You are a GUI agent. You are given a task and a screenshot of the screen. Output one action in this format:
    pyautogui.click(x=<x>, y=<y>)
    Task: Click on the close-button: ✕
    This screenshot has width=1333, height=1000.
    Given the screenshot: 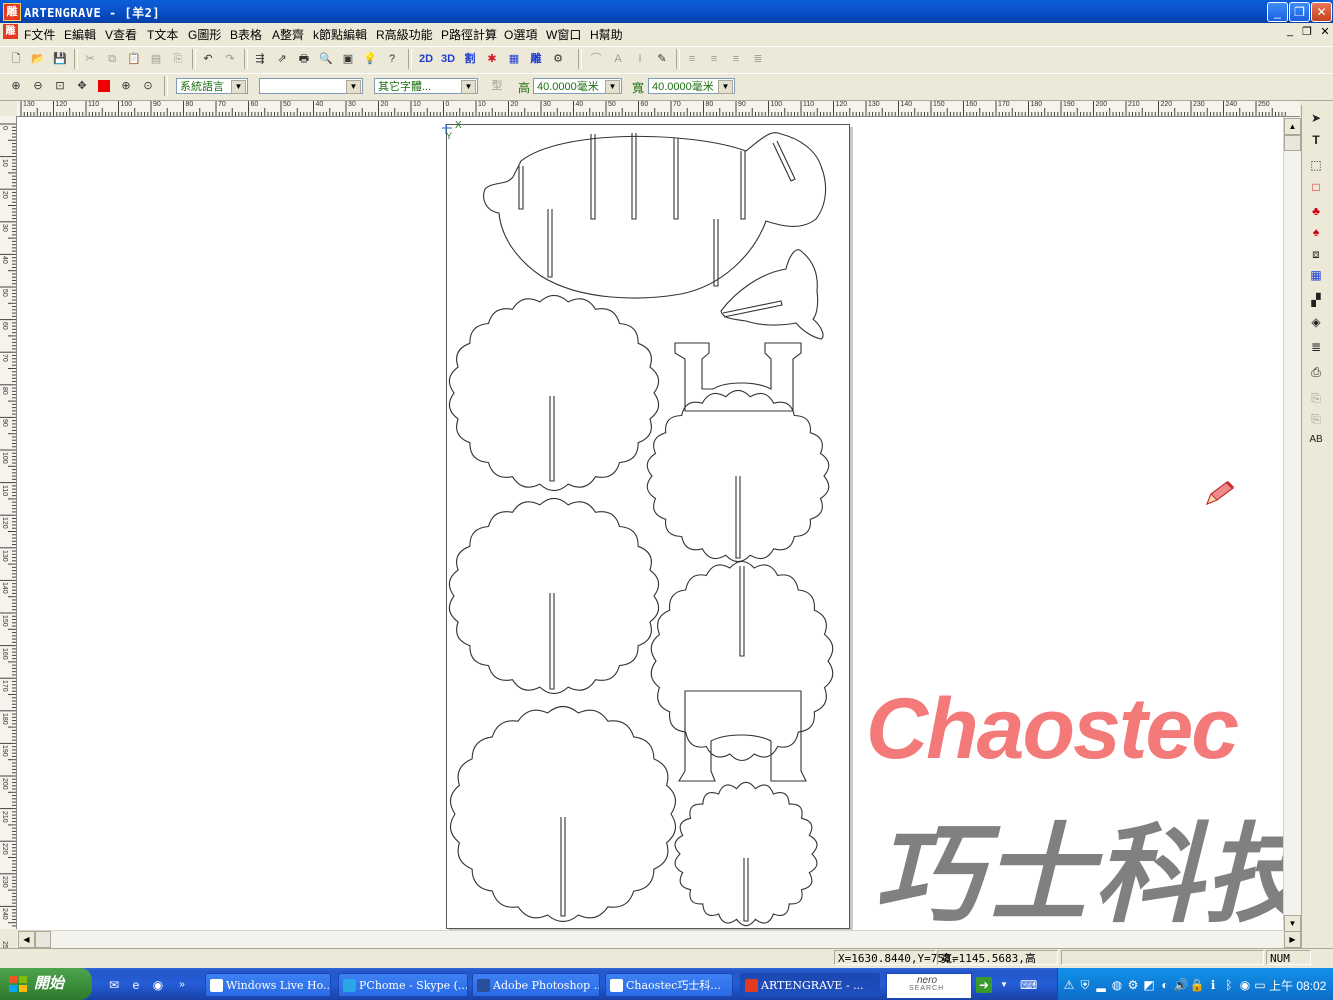 What is the action you would take?
    pyautogui.click(x=1321, y=12)
    